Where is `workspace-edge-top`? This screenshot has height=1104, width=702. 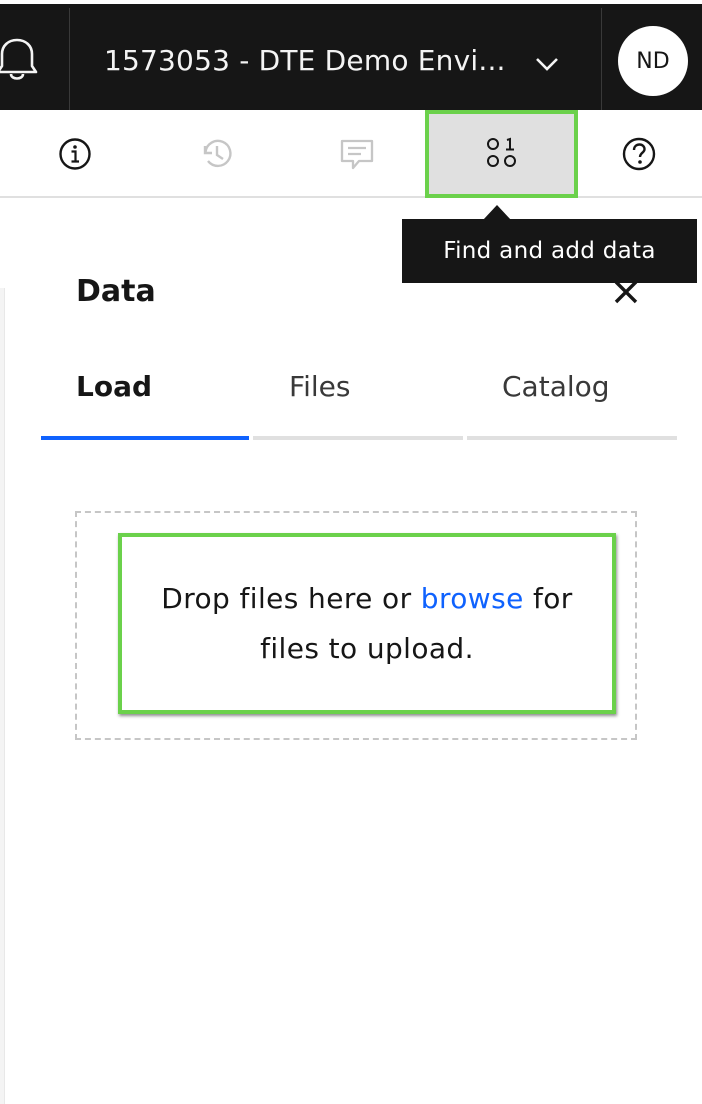 workspace-edge-top is located at coordinates (2, 244).